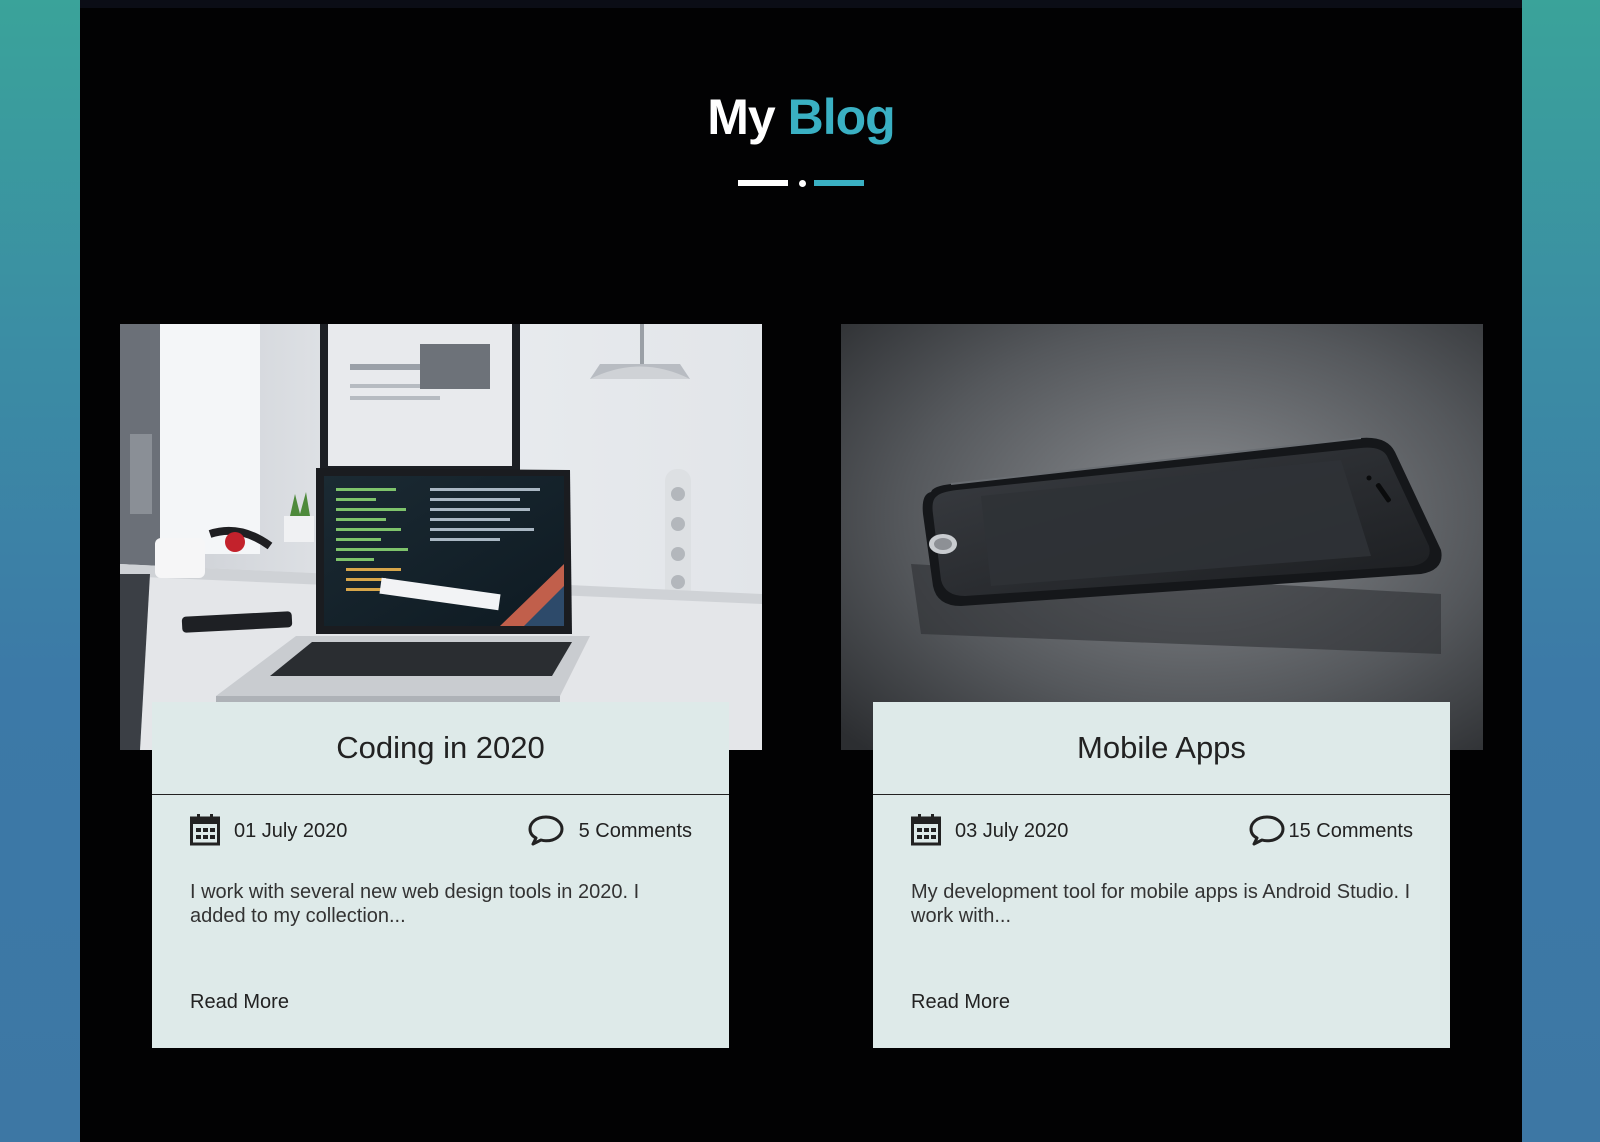 The image size is (1600, 1142). What do you see at coordinates (1351, 831) in the screenshot?
I see `post-comments: 15 Comments` at bounding box center [1351, 831].